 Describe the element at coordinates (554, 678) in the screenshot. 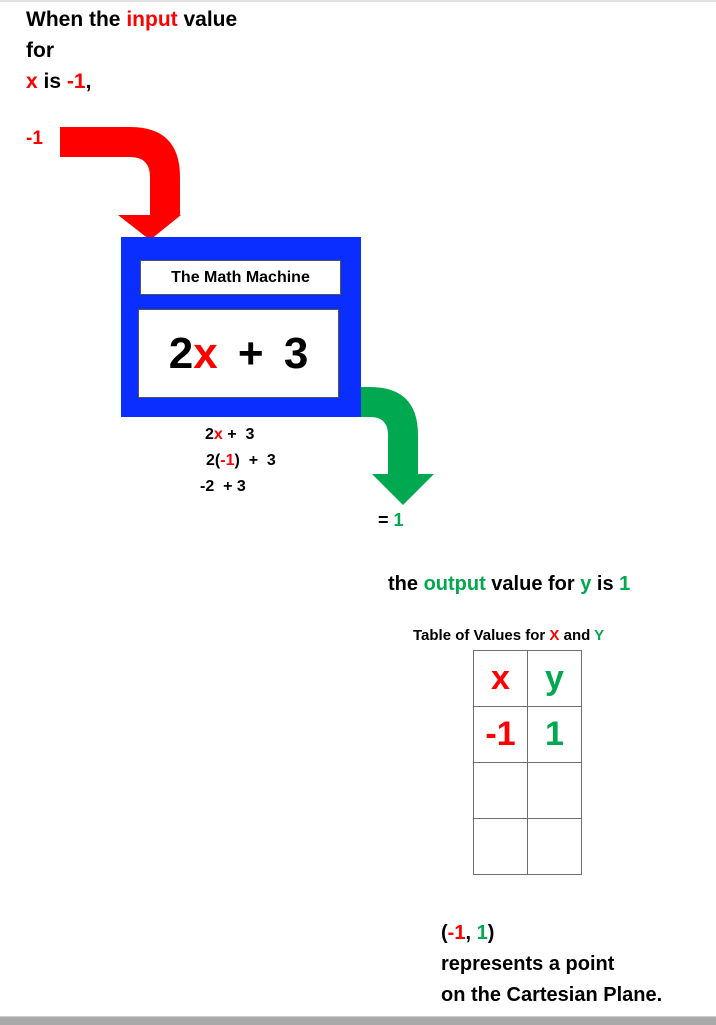

I see `header-y: y` at that location.